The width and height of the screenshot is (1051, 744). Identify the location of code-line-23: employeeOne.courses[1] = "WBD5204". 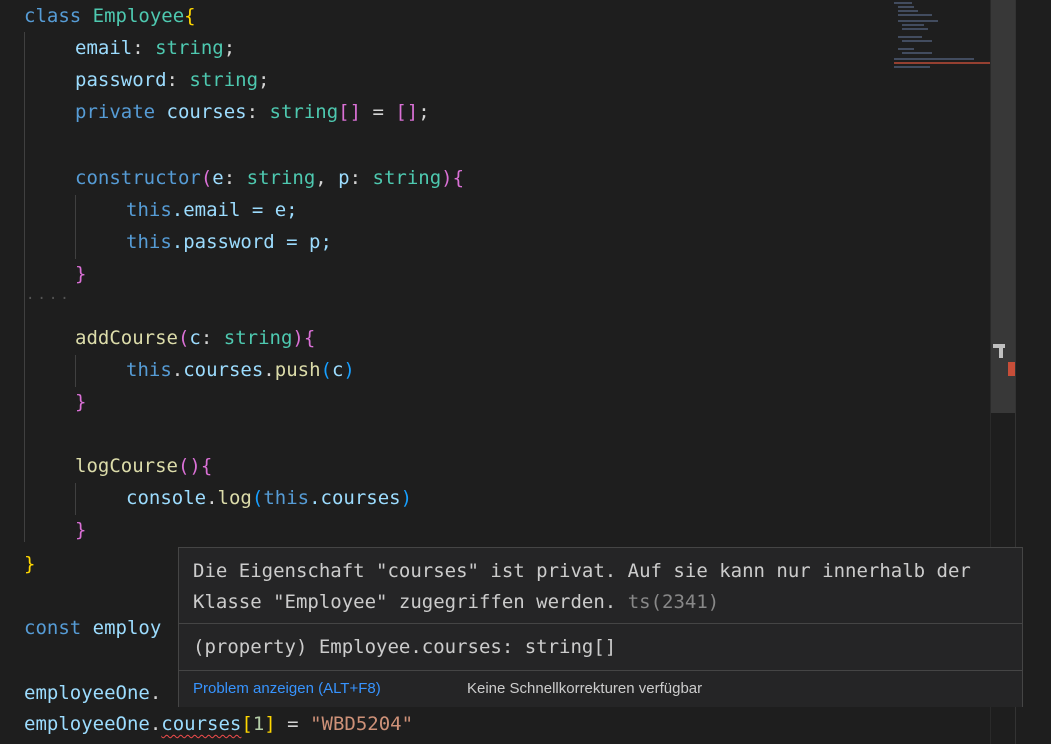
(218, 724).